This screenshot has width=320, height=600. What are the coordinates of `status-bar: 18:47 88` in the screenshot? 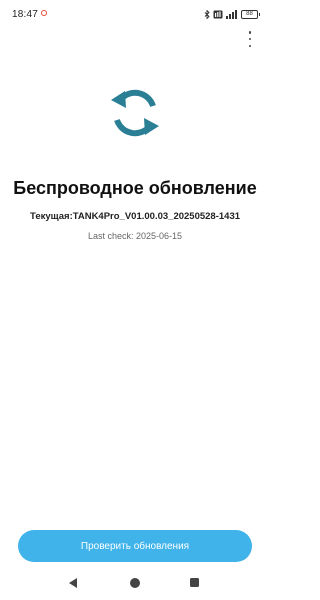 It's located at (135, 14).